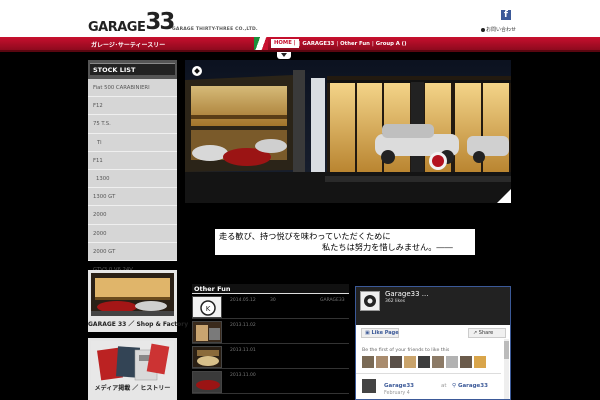  Describe the element at coordinates (387, 247) in the screenshot. I see `tagline-line-2: 私たちは努力を惜しみません。――` at that location.